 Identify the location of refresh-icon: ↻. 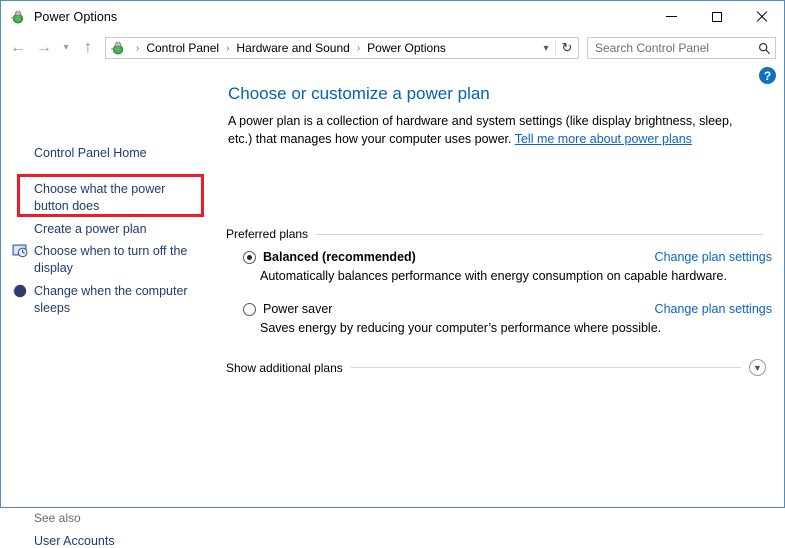
(566, 48).